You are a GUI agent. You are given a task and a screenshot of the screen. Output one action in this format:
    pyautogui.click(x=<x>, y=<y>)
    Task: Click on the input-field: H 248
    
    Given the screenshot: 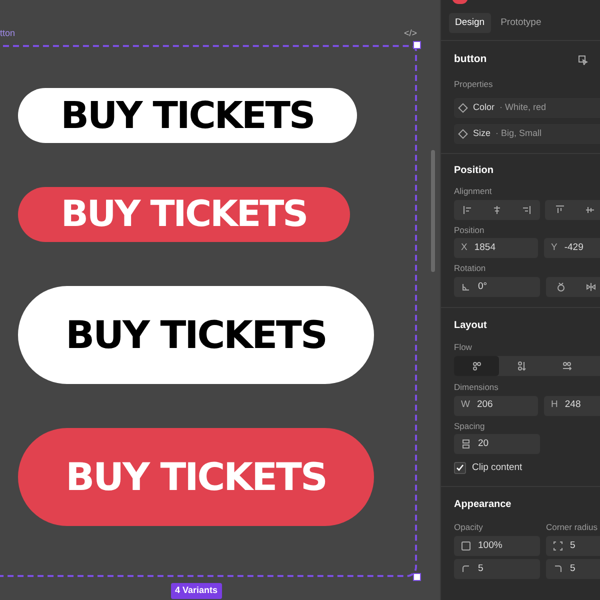 What is the action you would take?
    pyautogui.click(x=572, y=406)
    